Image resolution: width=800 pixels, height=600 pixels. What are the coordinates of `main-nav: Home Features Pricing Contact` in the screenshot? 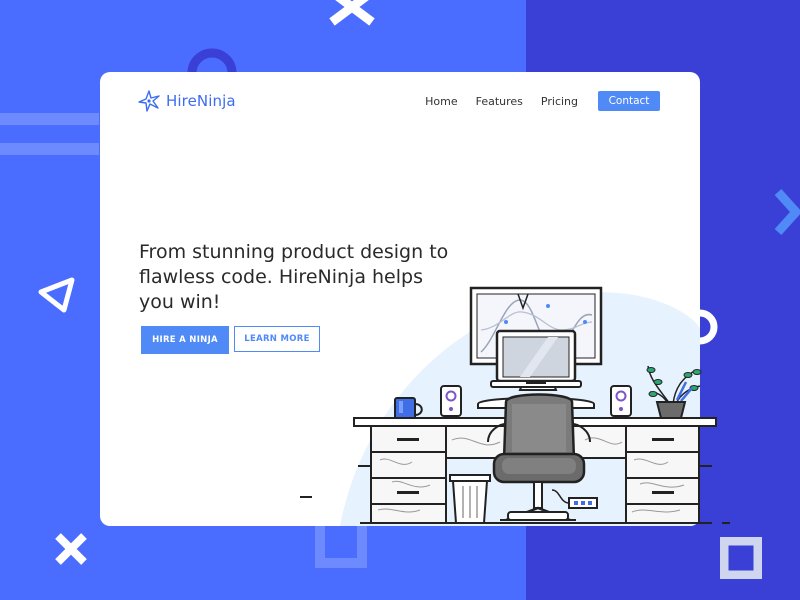 It's located at (542, 101).